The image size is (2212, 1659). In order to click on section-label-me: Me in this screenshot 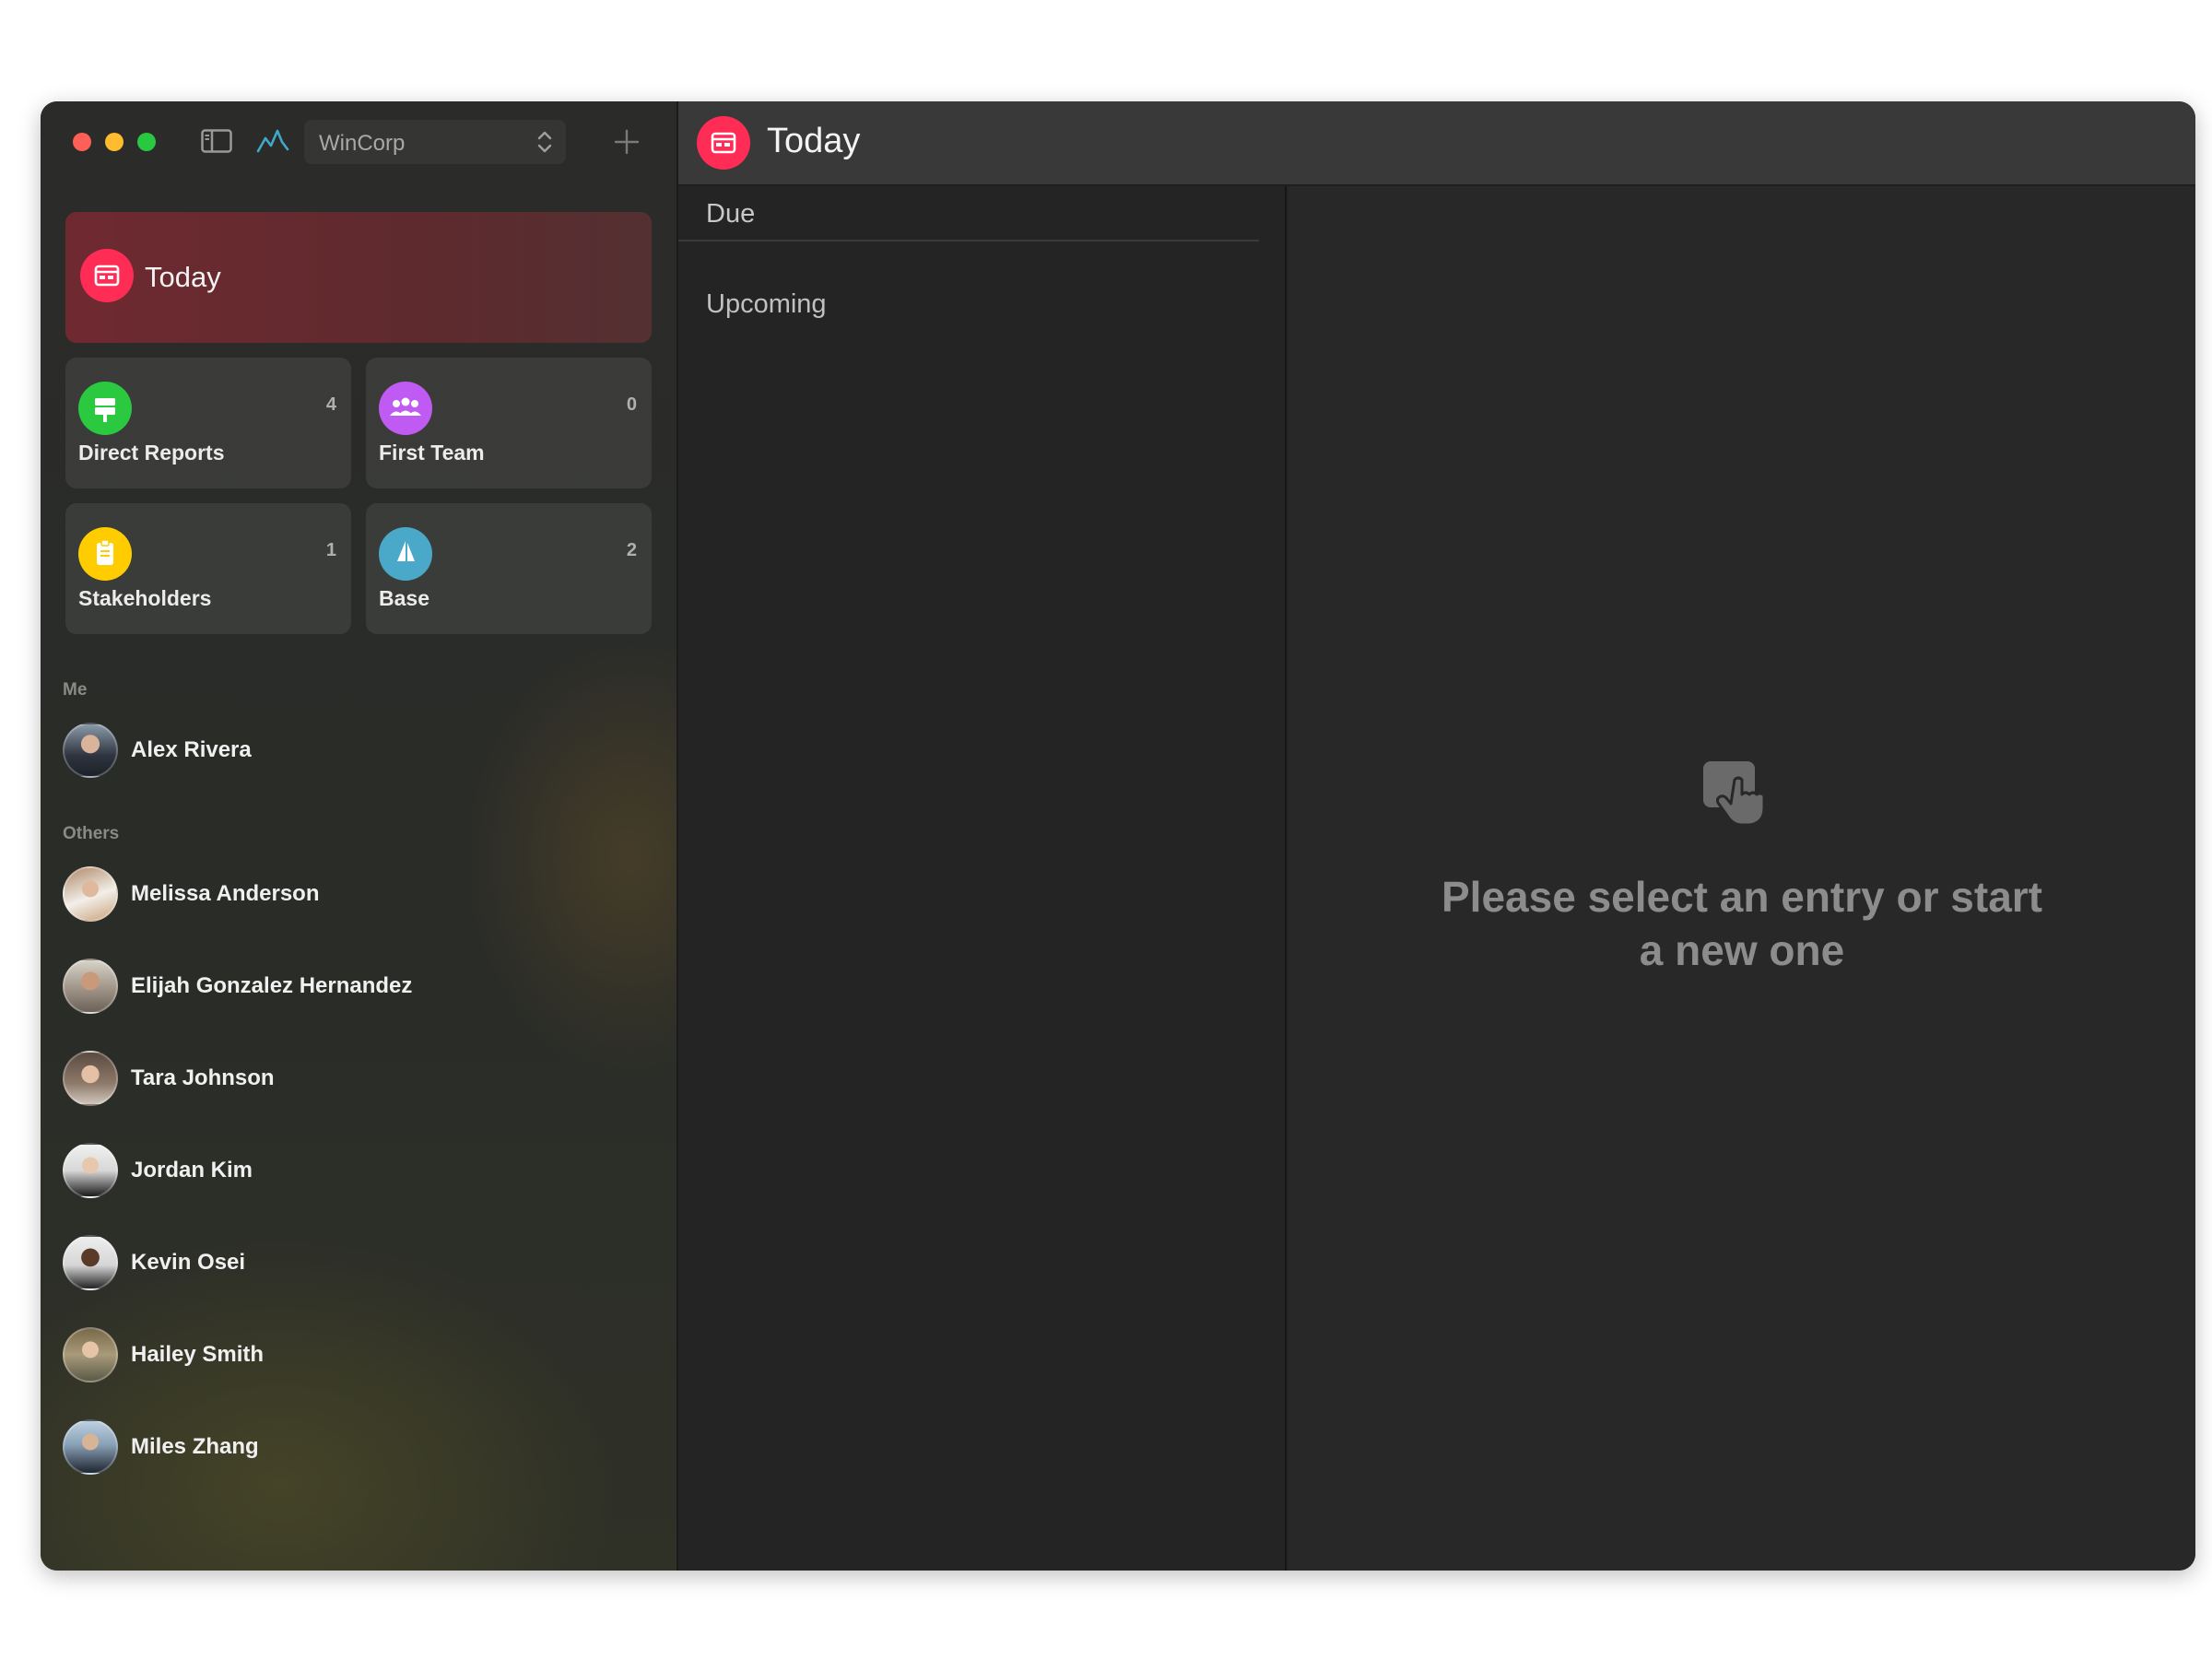, I will do `click(75, 690)`.